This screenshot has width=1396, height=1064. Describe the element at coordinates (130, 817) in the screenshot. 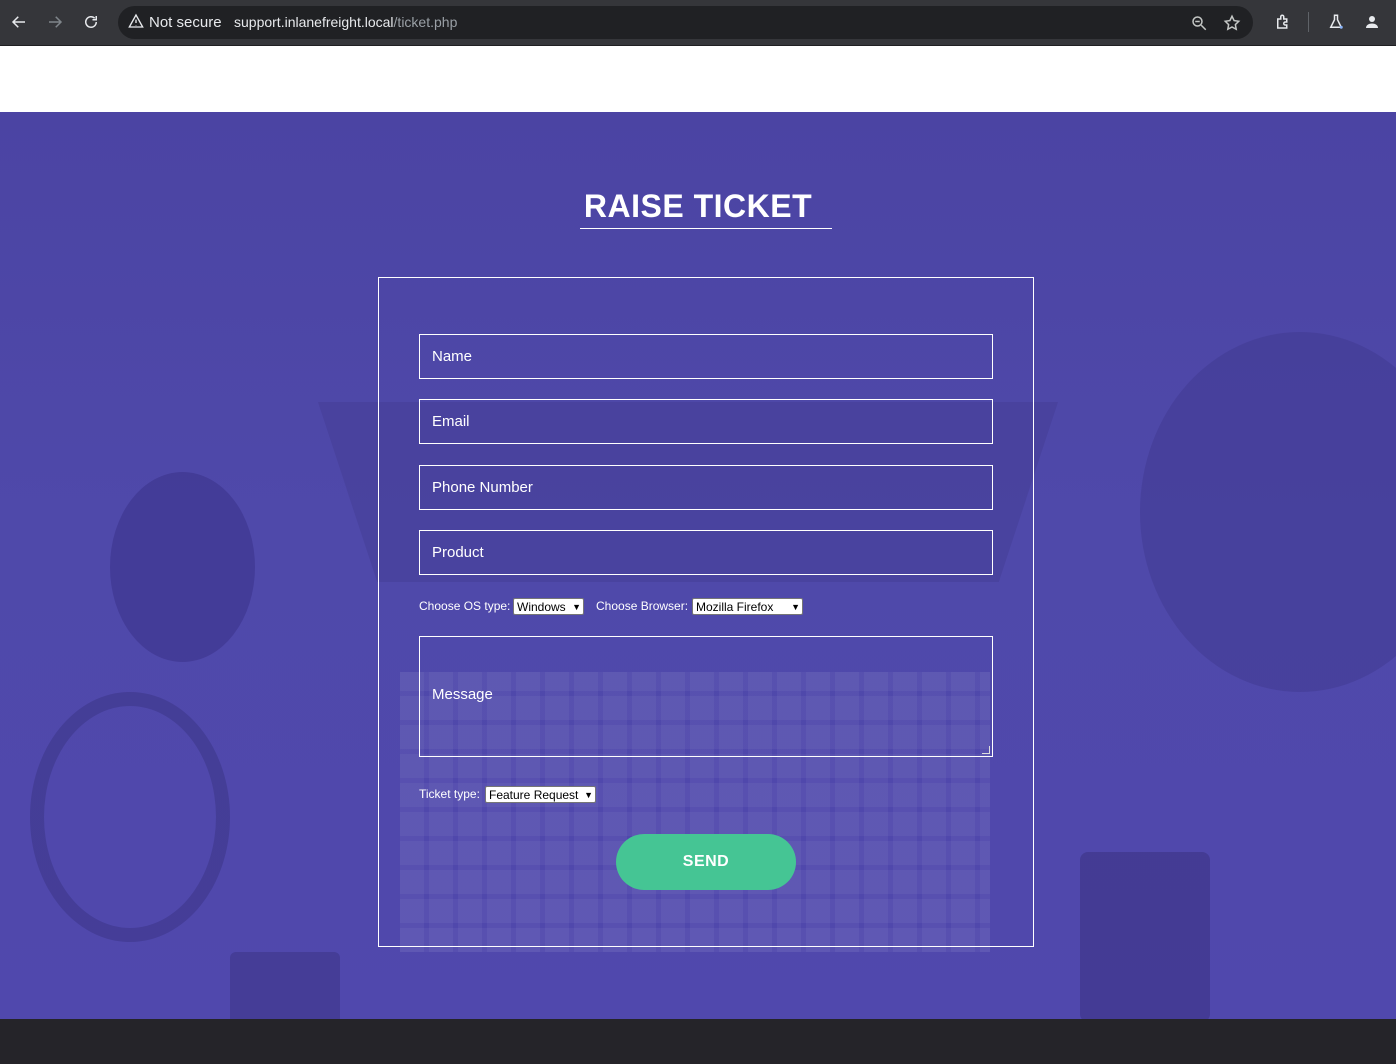

I see `background-headset` at that location.